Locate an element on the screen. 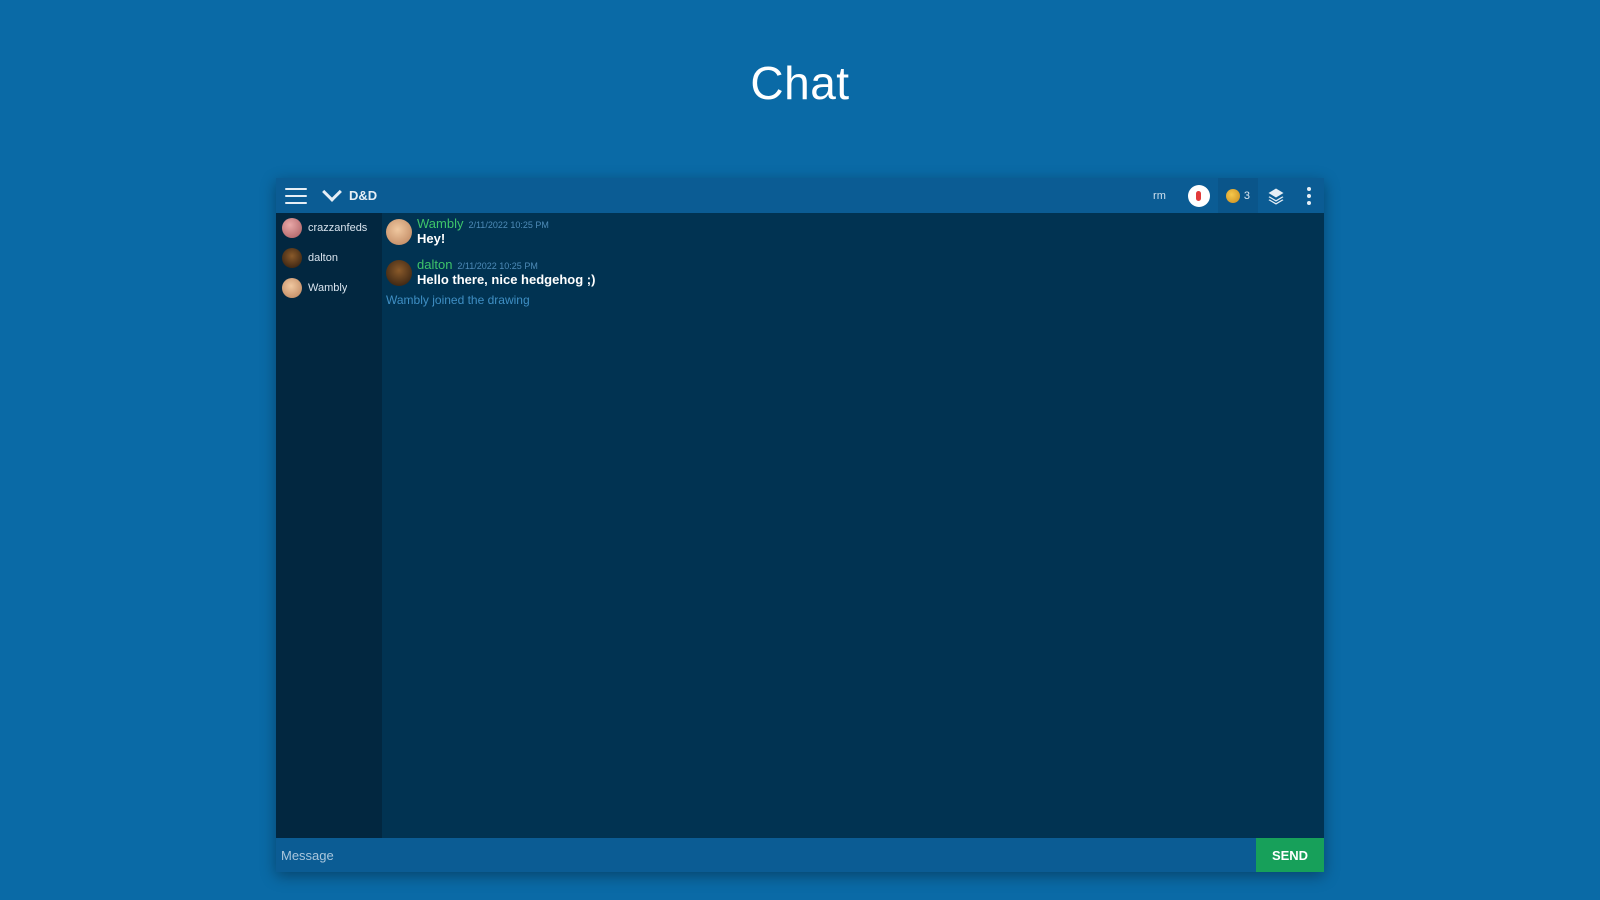 This screenshot has width=1600, height=900. page-title: Chat is located at coordinates (800, 83).